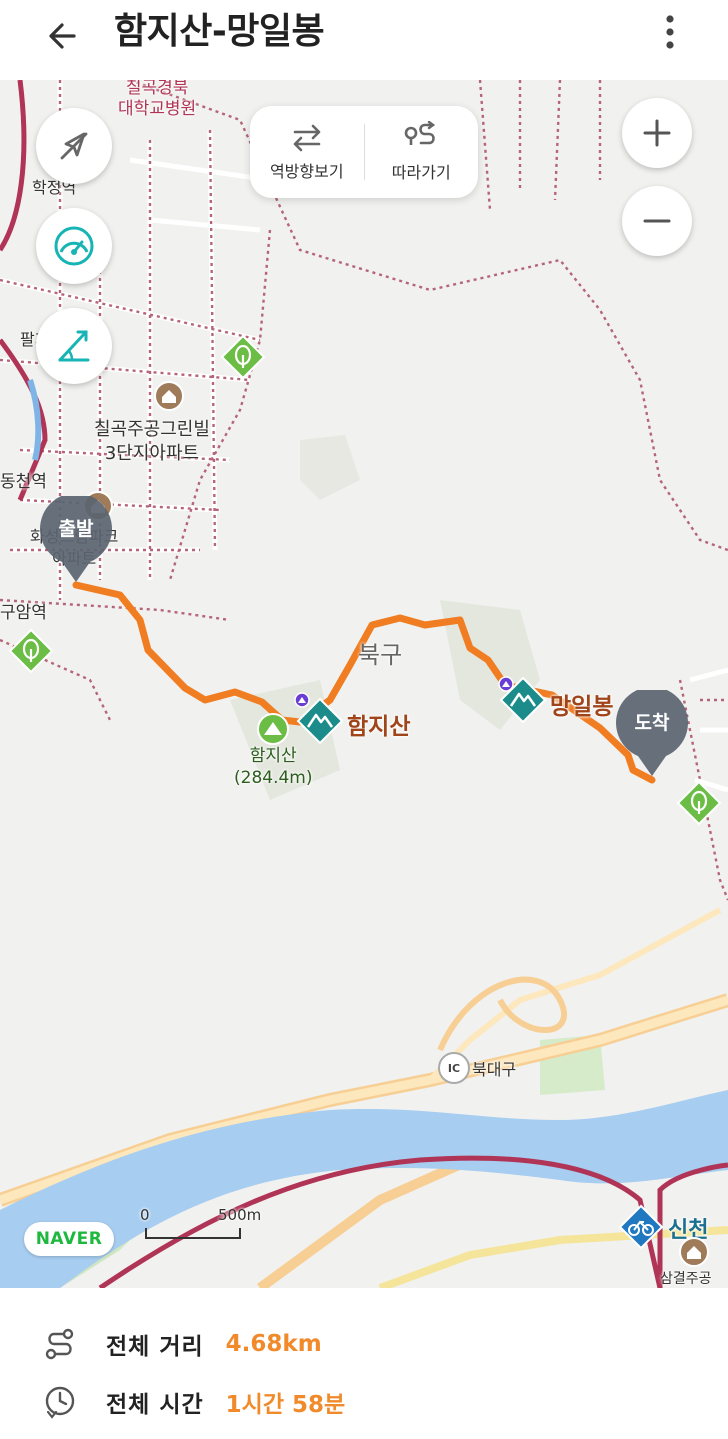 The height and width of the screenshot is (1439, 728). I want to click on minus-icon, so click(657, 221).